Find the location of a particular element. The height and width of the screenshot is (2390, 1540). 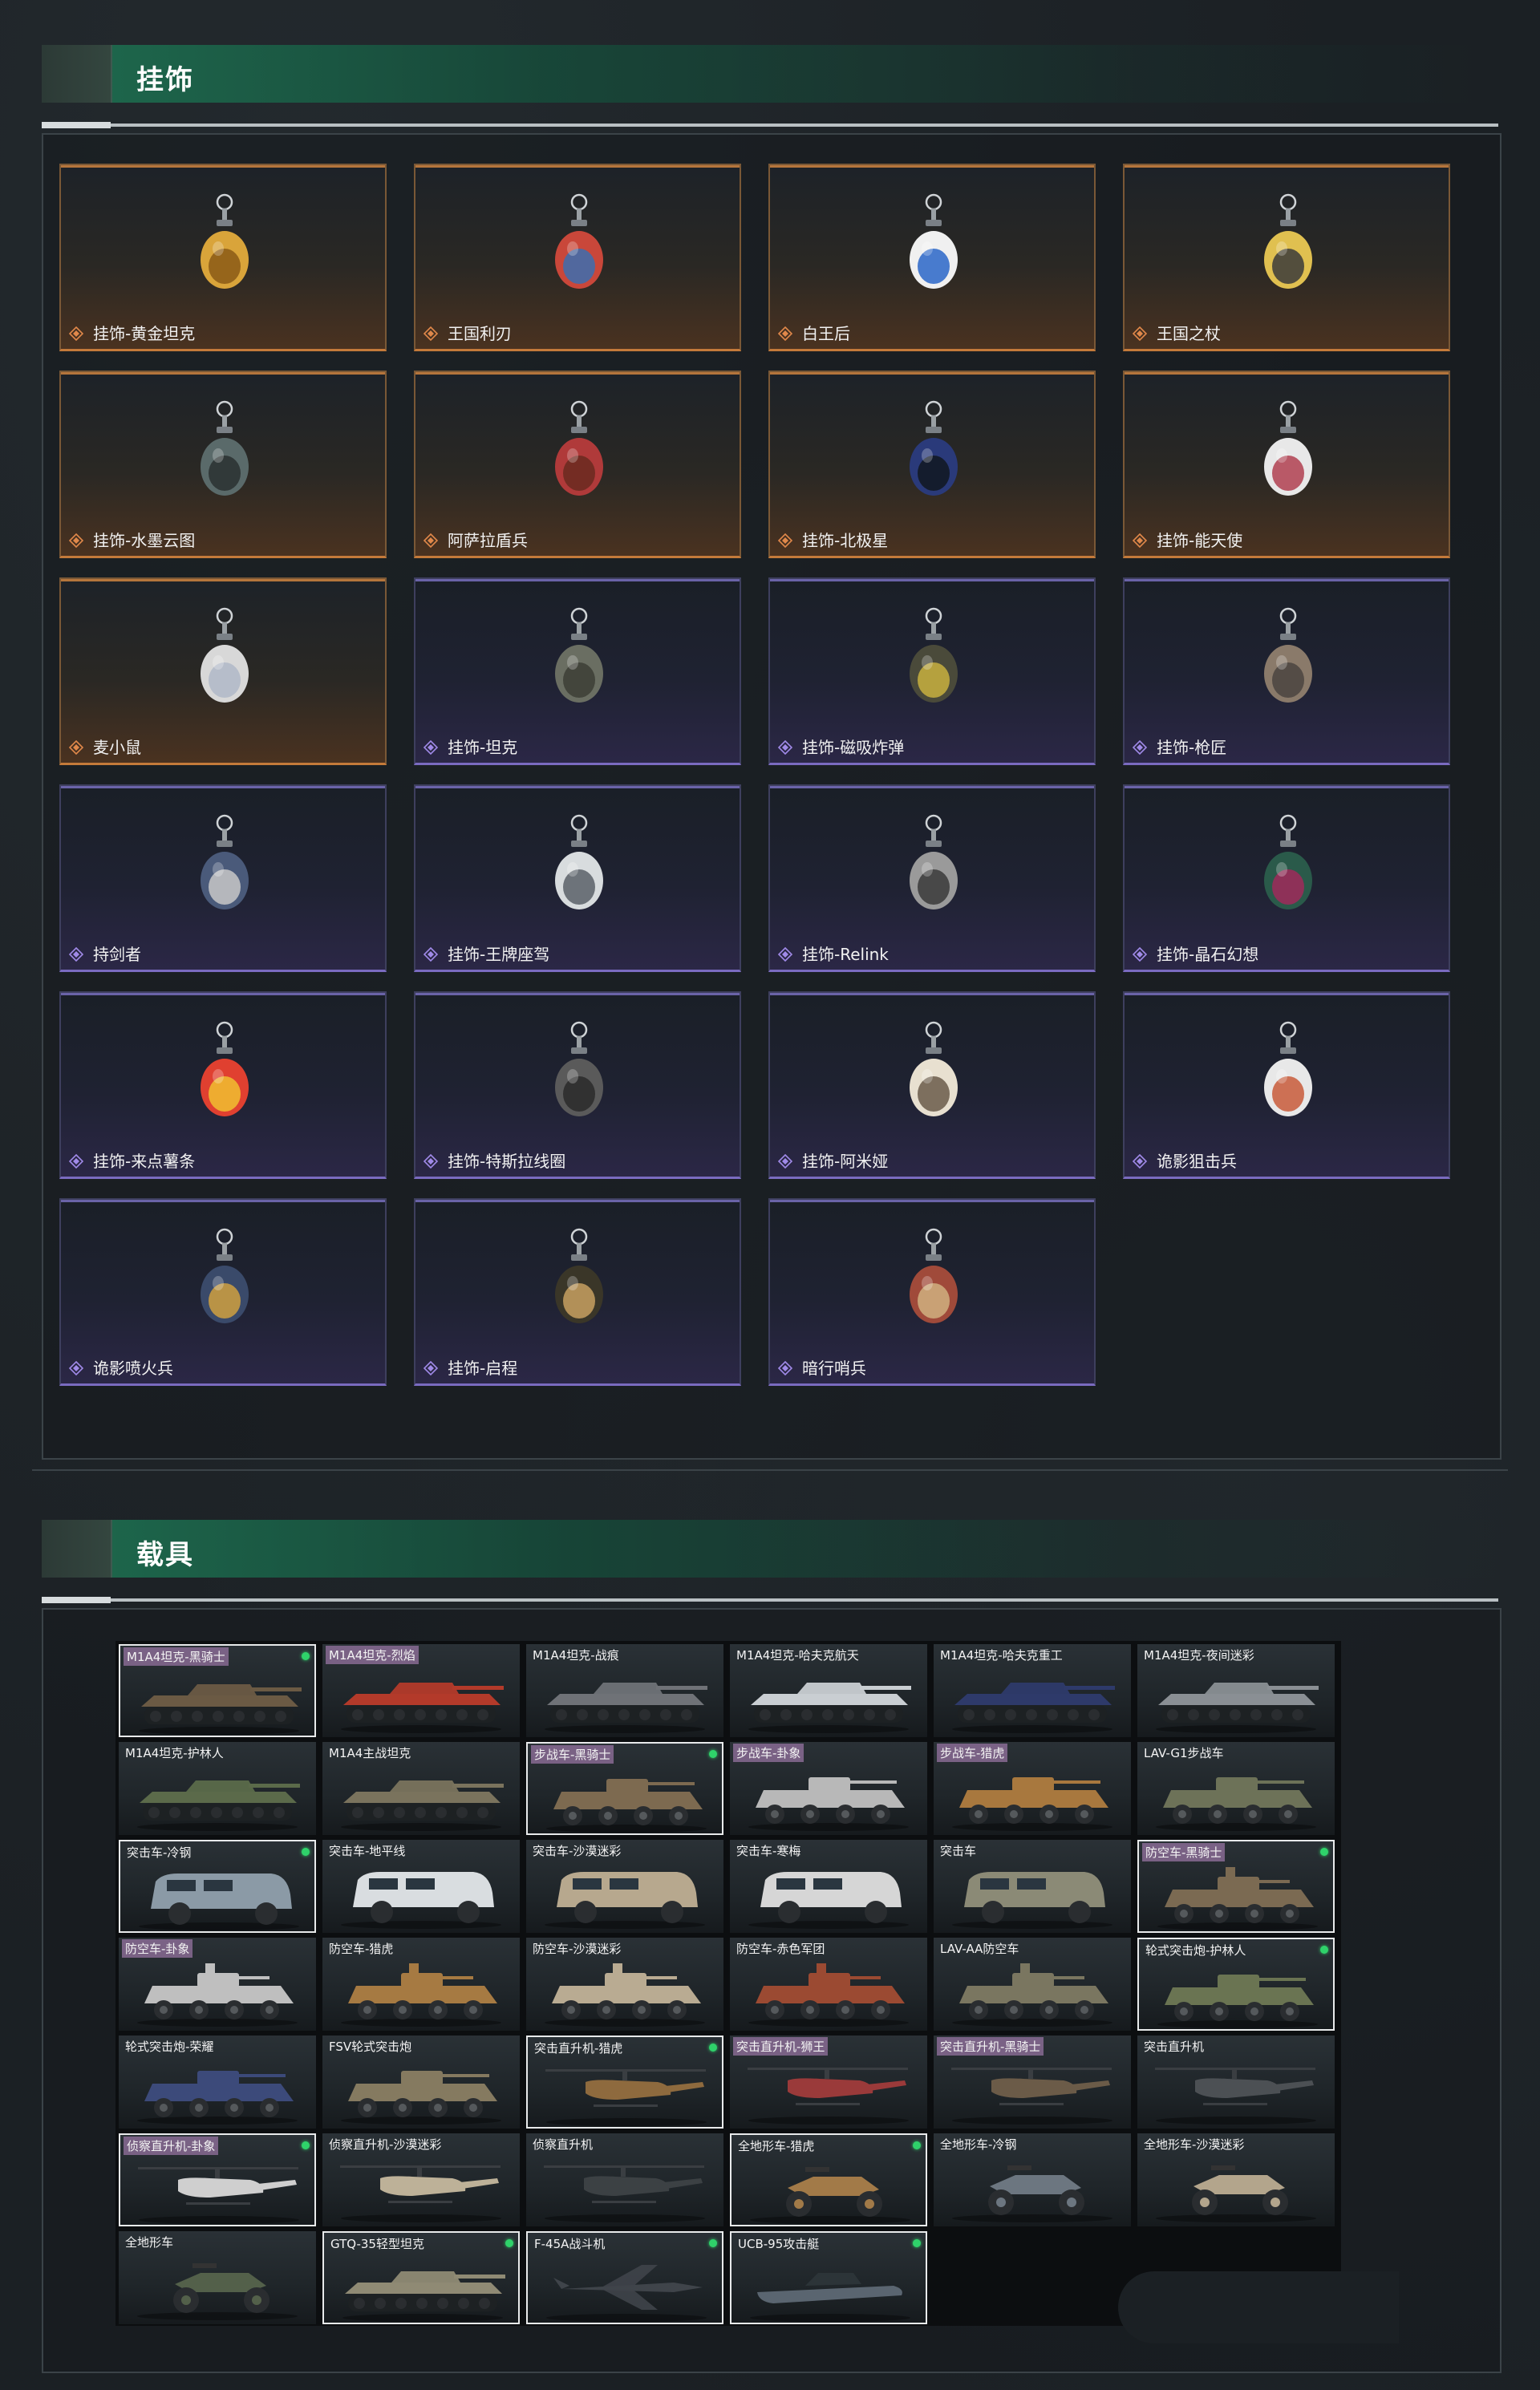

pendant-name: 挂饰-王牌座驾 is located at coordinates (499, 954).